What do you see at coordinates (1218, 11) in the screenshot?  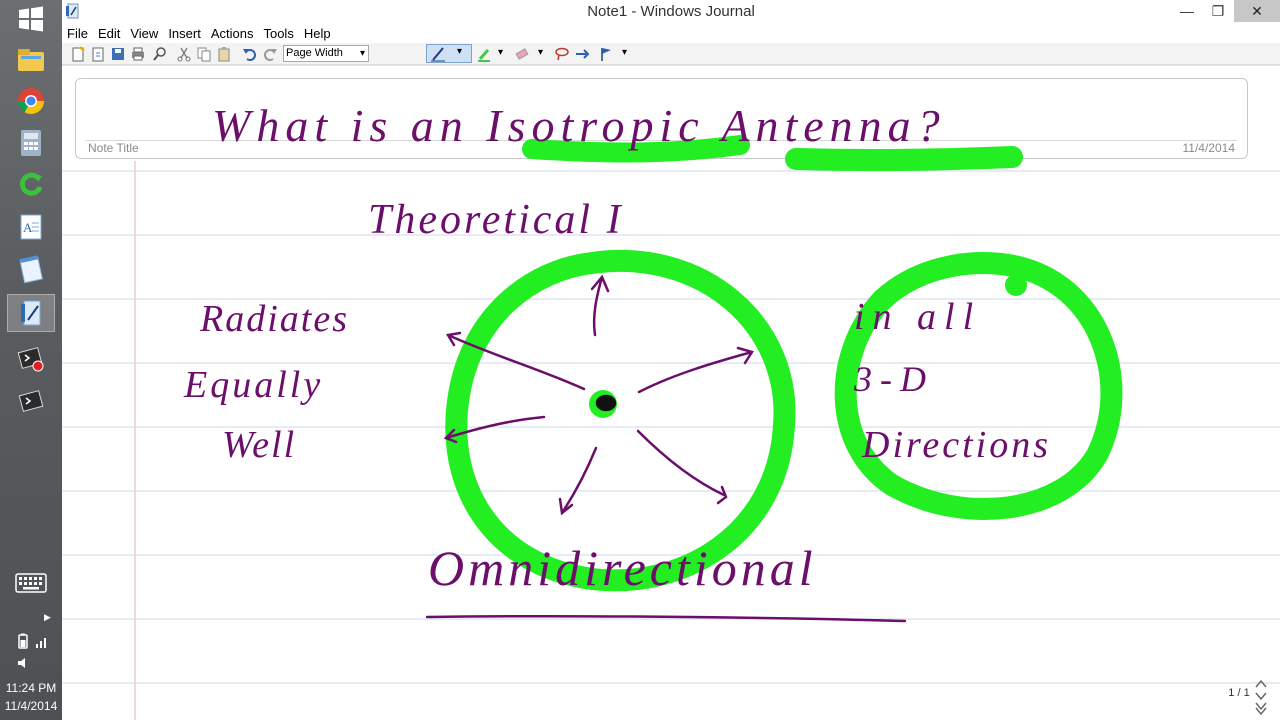 I see `restore-button: ❐` at bounding box center [1218, 11].